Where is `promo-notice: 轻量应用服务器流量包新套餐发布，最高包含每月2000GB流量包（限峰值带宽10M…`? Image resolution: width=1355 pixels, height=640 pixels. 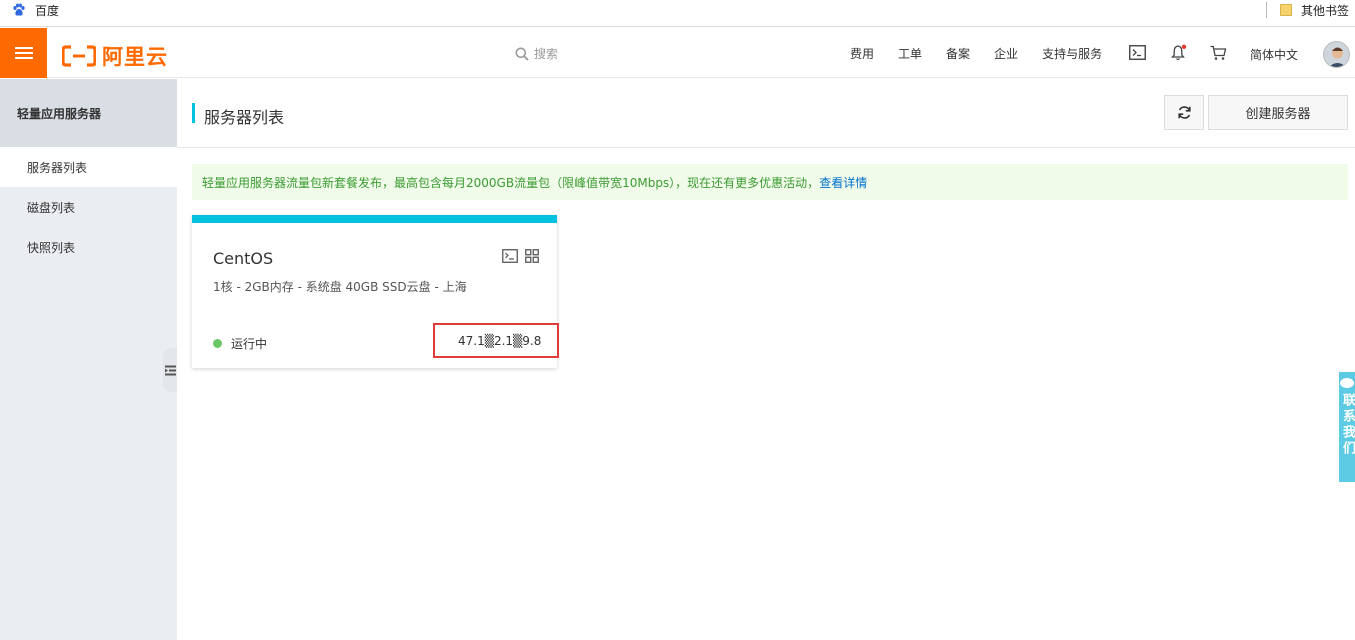 promo-notice: 轻量应用服务器流量包新套餐发布，最高包含每月2000GB流量包（限峰值带宽10M… is located at coordinates (770, 182).